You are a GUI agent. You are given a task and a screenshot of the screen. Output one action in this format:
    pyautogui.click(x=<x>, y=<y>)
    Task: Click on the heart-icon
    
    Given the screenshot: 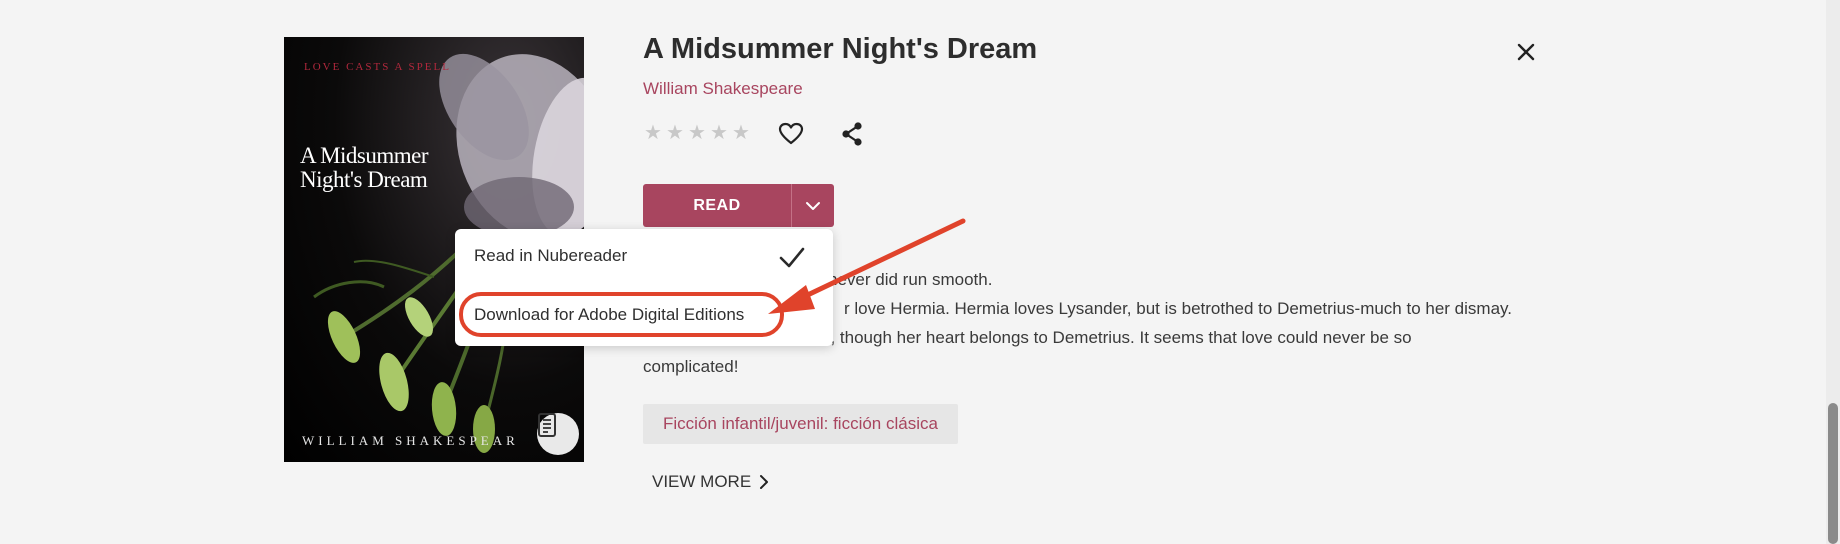 What is the action you would take?
    pyautogui.click(x=791, y=133)
    